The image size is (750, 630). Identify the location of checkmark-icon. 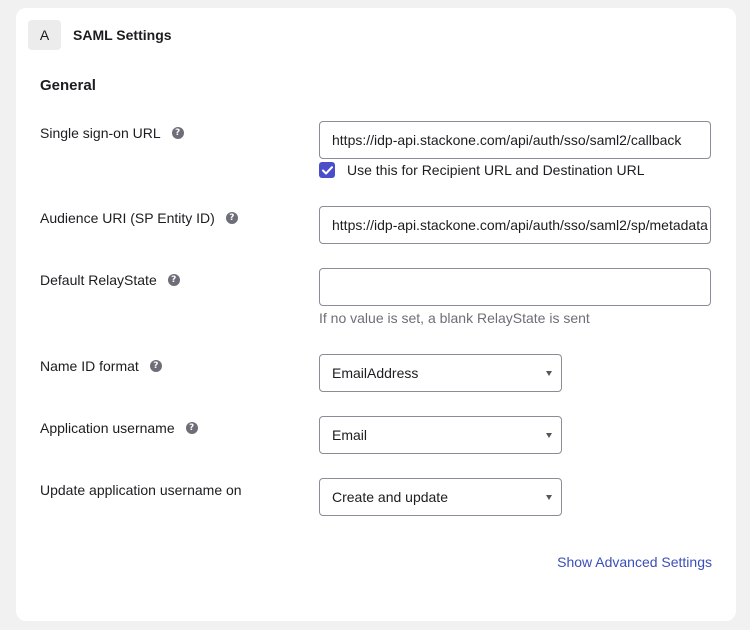
(327, 169).